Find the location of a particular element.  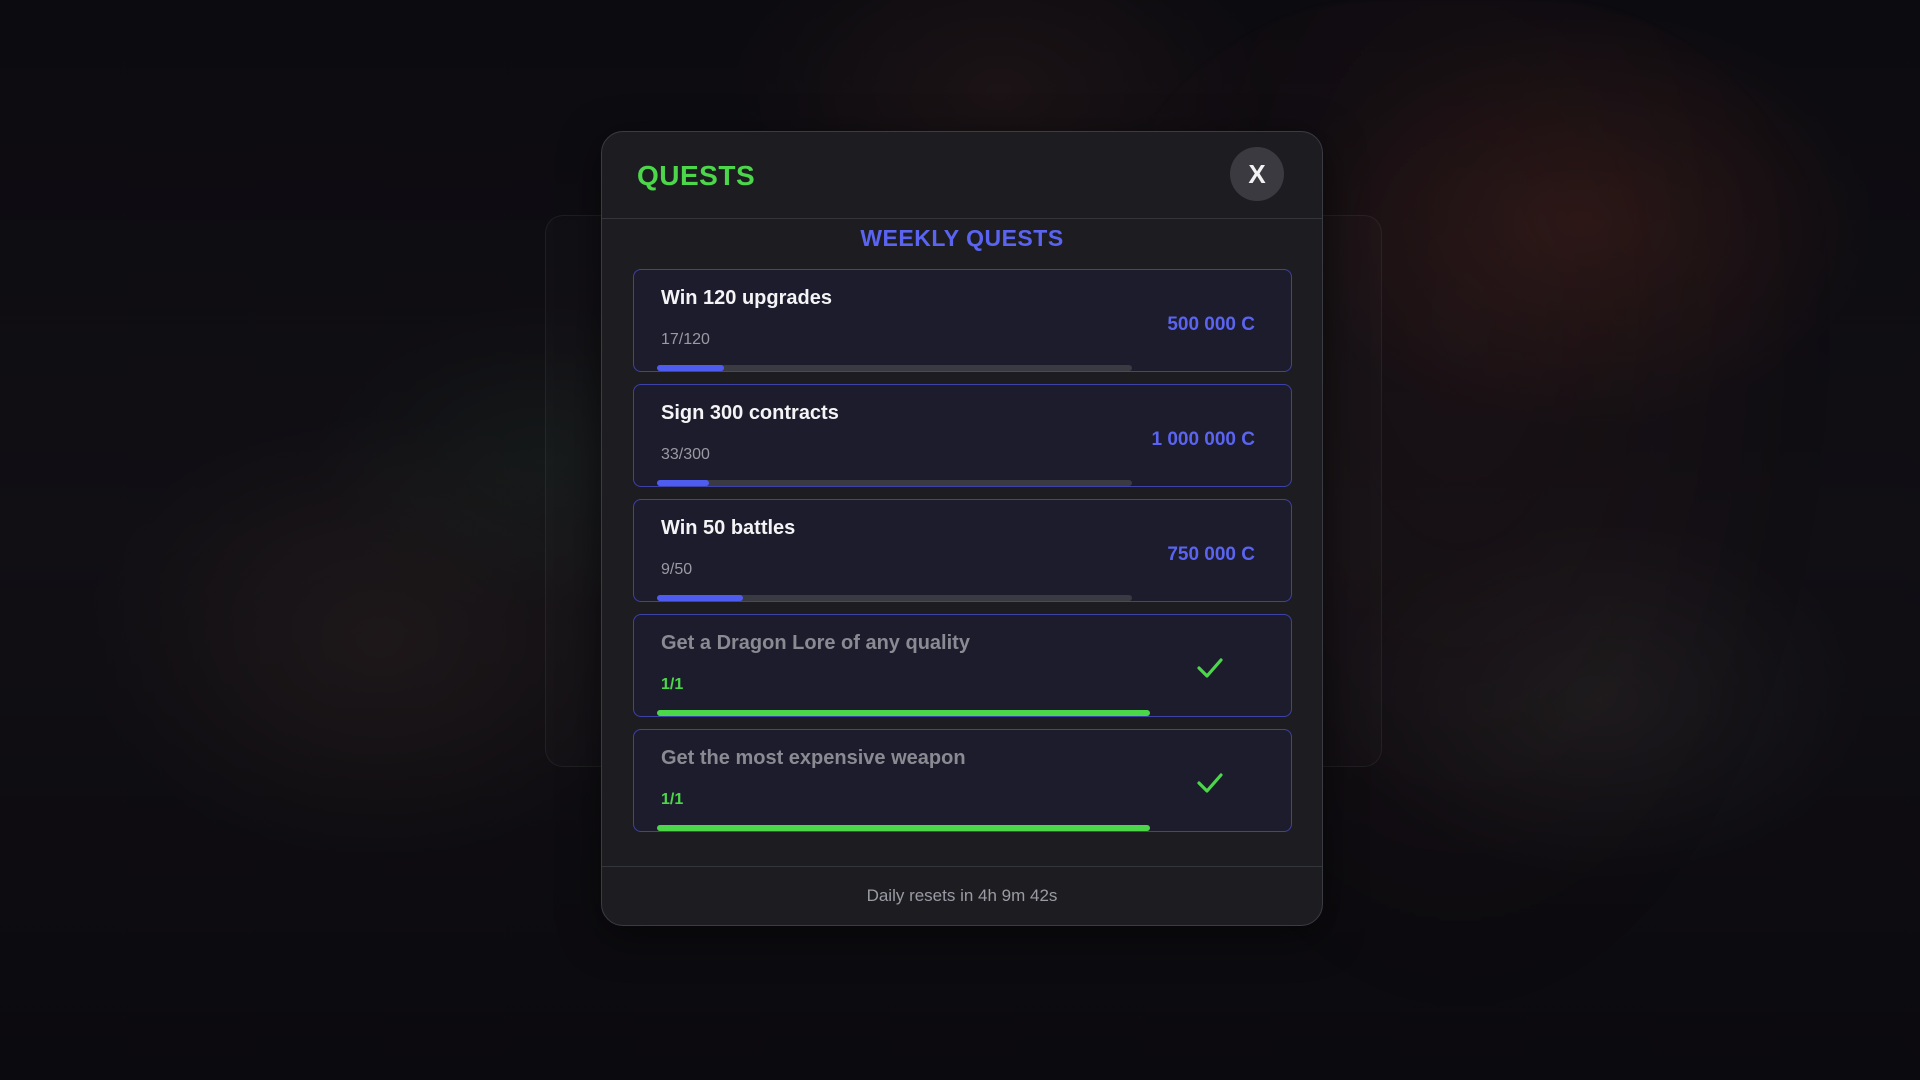

quest-reward: 1 000 000 C is located at coordinates (1203, 439).